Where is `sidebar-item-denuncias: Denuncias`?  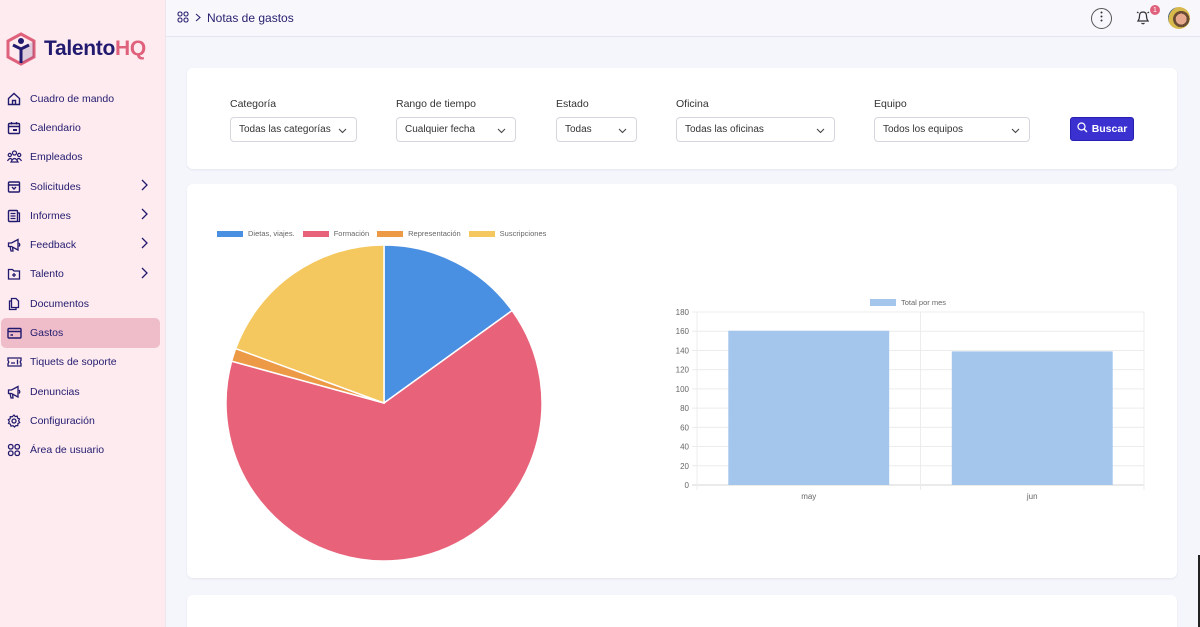
sidebar-item-denuncias: Denuncias is located at coordinates (80, 391).